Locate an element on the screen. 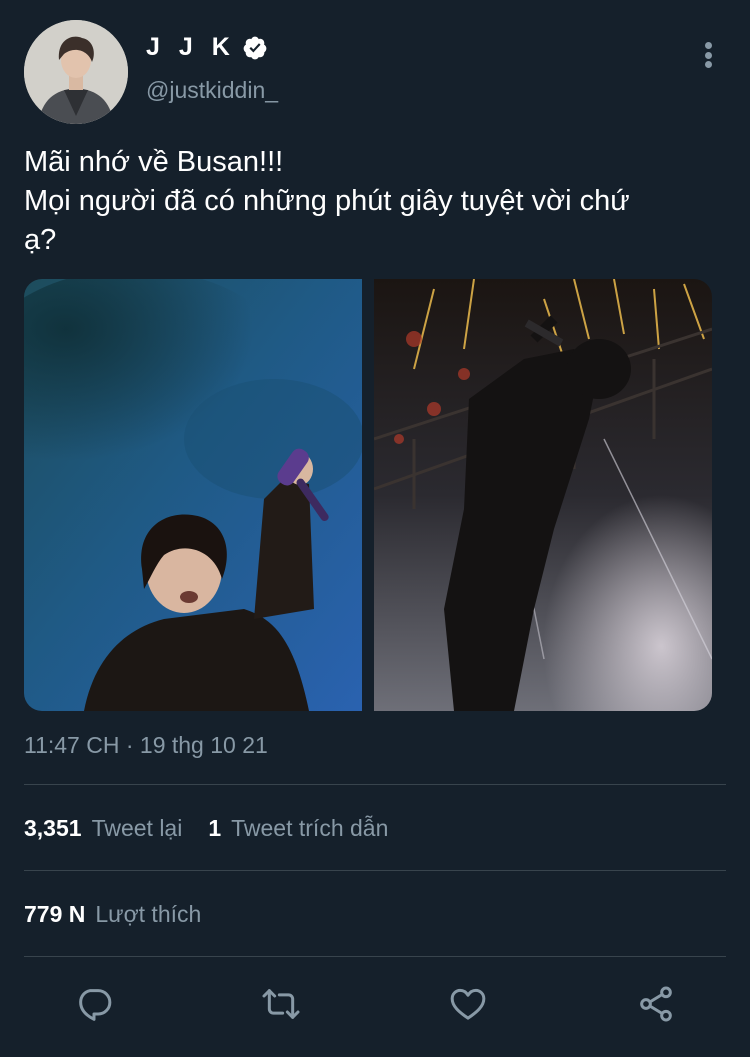 This screenshot has height=1057, width=750. display-name: J J K is located at coordinates (191, 47).